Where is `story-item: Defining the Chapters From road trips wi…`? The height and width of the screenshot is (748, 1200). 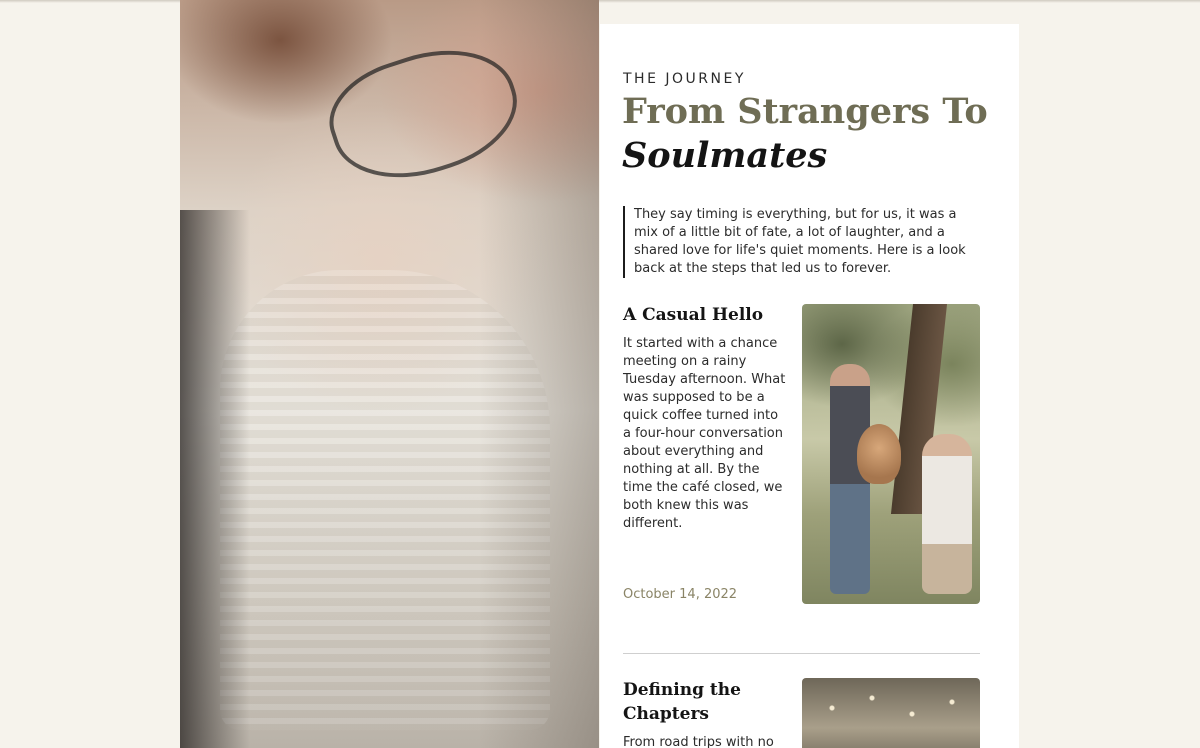 story-item: Defining the Chapters From road trips wi… is located at coordinates (801, 700).